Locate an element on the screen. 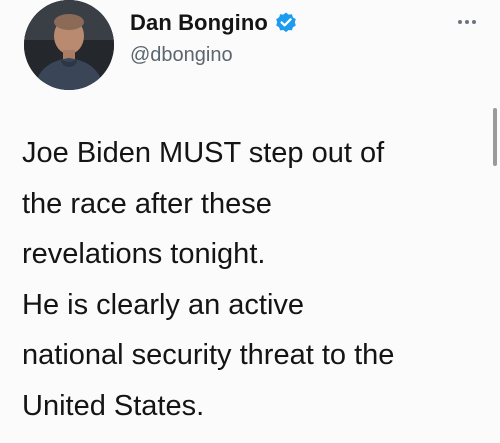  profile-photo-icon is located at coordinates (69, 45).